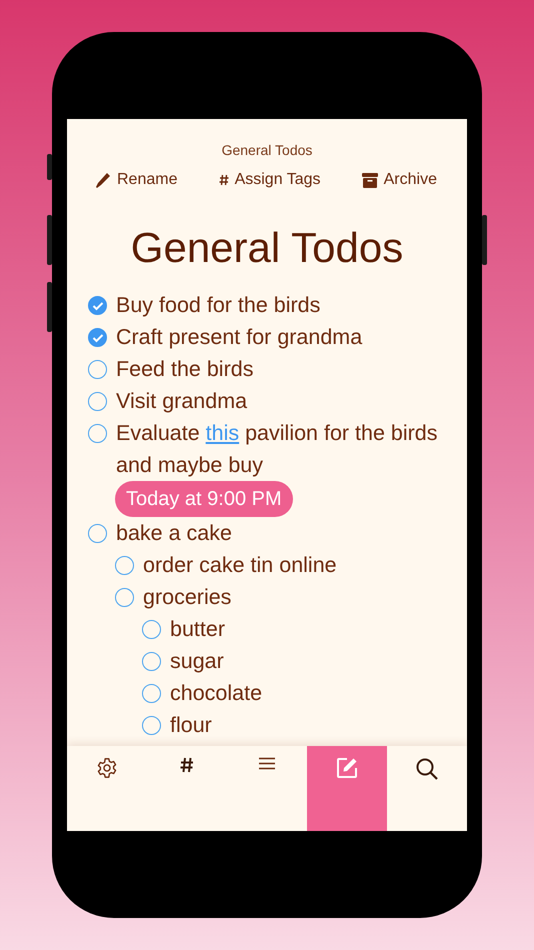  What do you see at coordinates (427, 769) in the screenshot?
I see `search-icon` at bounding box center [427, 769].